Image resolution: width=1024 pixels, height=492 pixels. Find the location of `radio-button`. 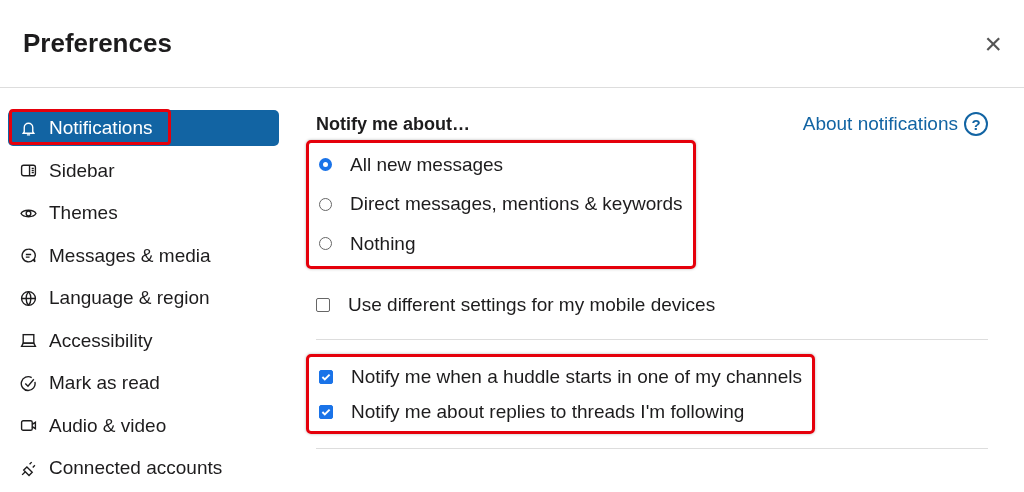

radio-button is located at coordinates (325, 165).